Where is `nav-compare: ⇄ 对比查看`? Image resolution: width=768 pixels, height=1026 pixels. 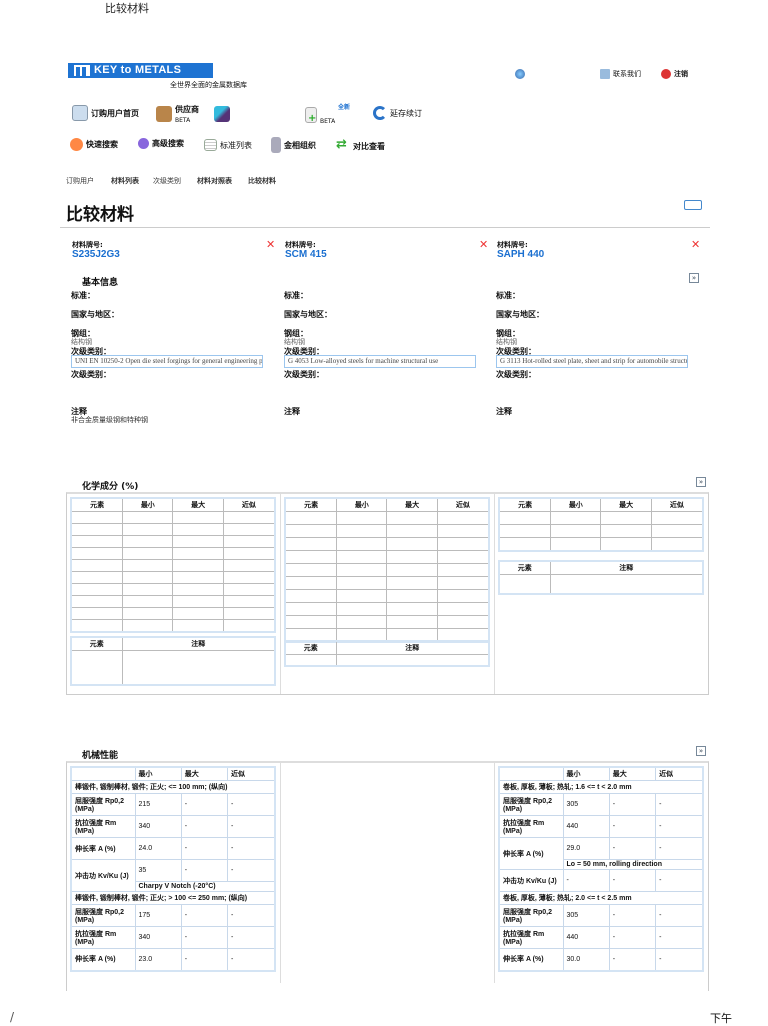
nav-compare: ⇄ 对比查看 is located at coordinates (360, 146).